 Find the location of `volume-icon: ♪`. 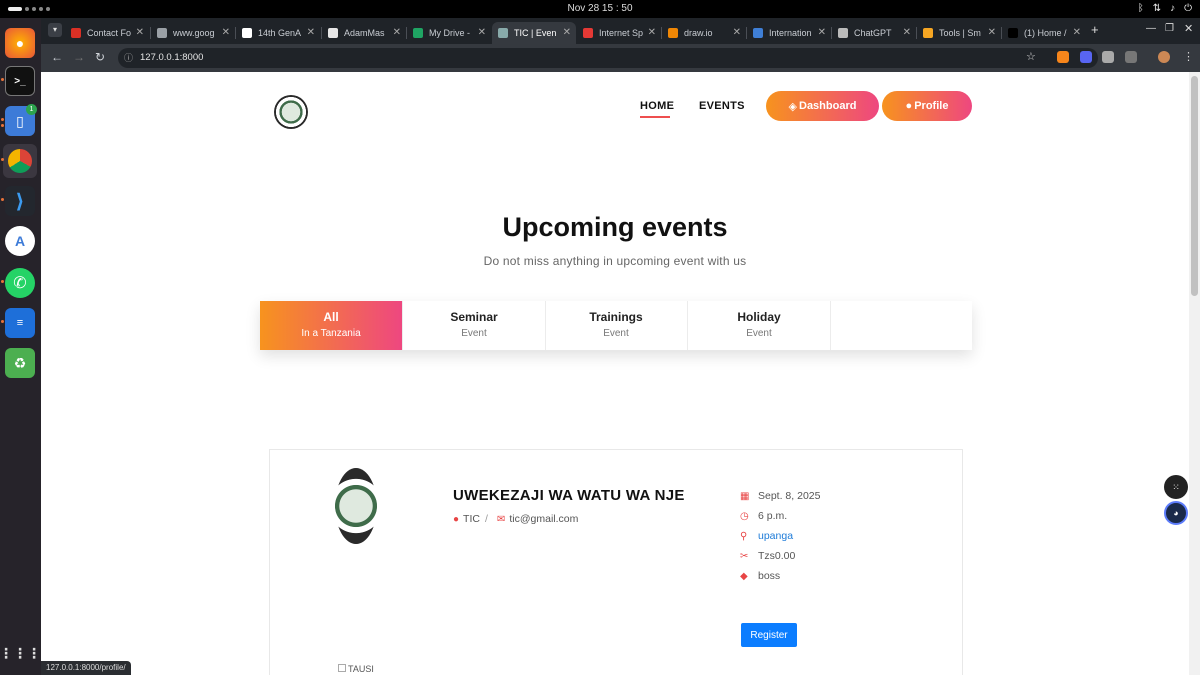

volume-icon: ♪ is located at coordinates (1172, 8).